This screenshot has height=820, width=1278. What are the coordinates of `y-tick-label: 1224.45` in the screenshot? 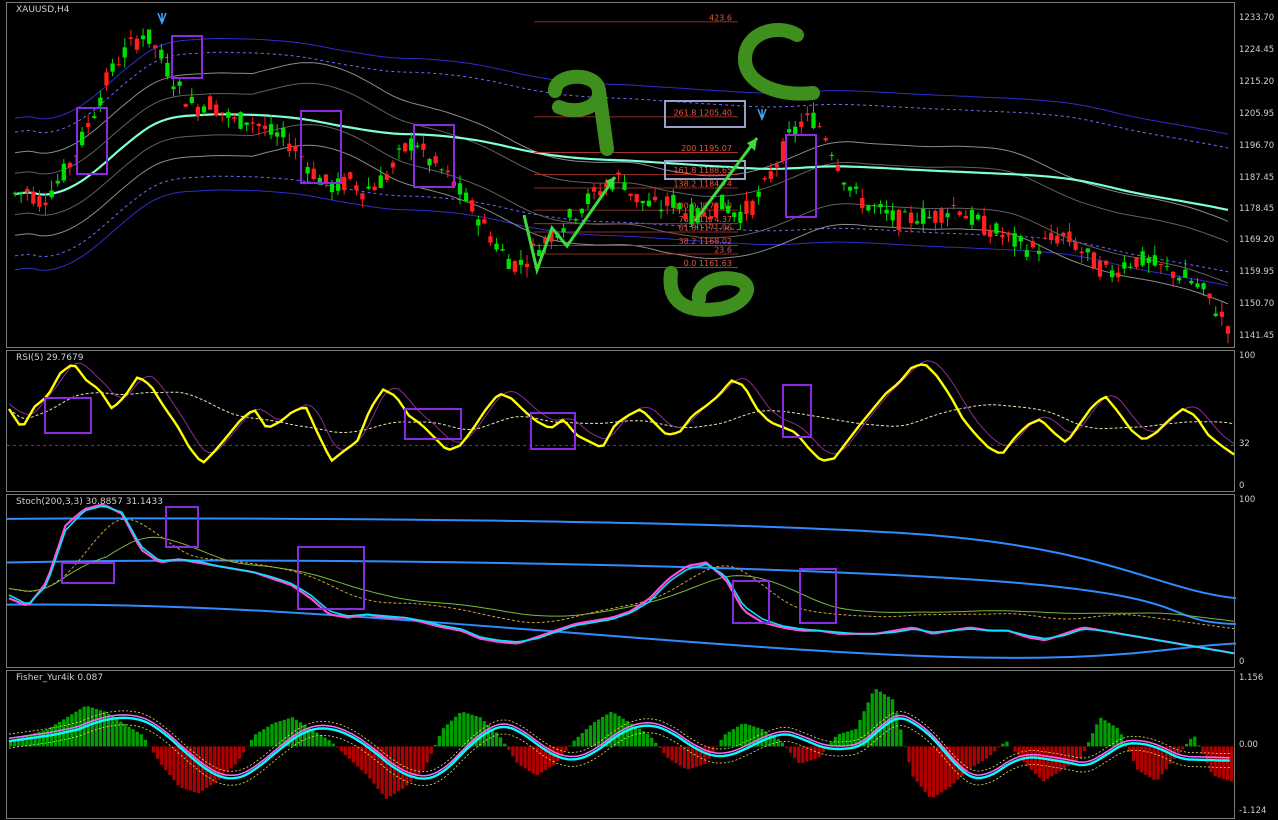 It's located at (1256, 50).